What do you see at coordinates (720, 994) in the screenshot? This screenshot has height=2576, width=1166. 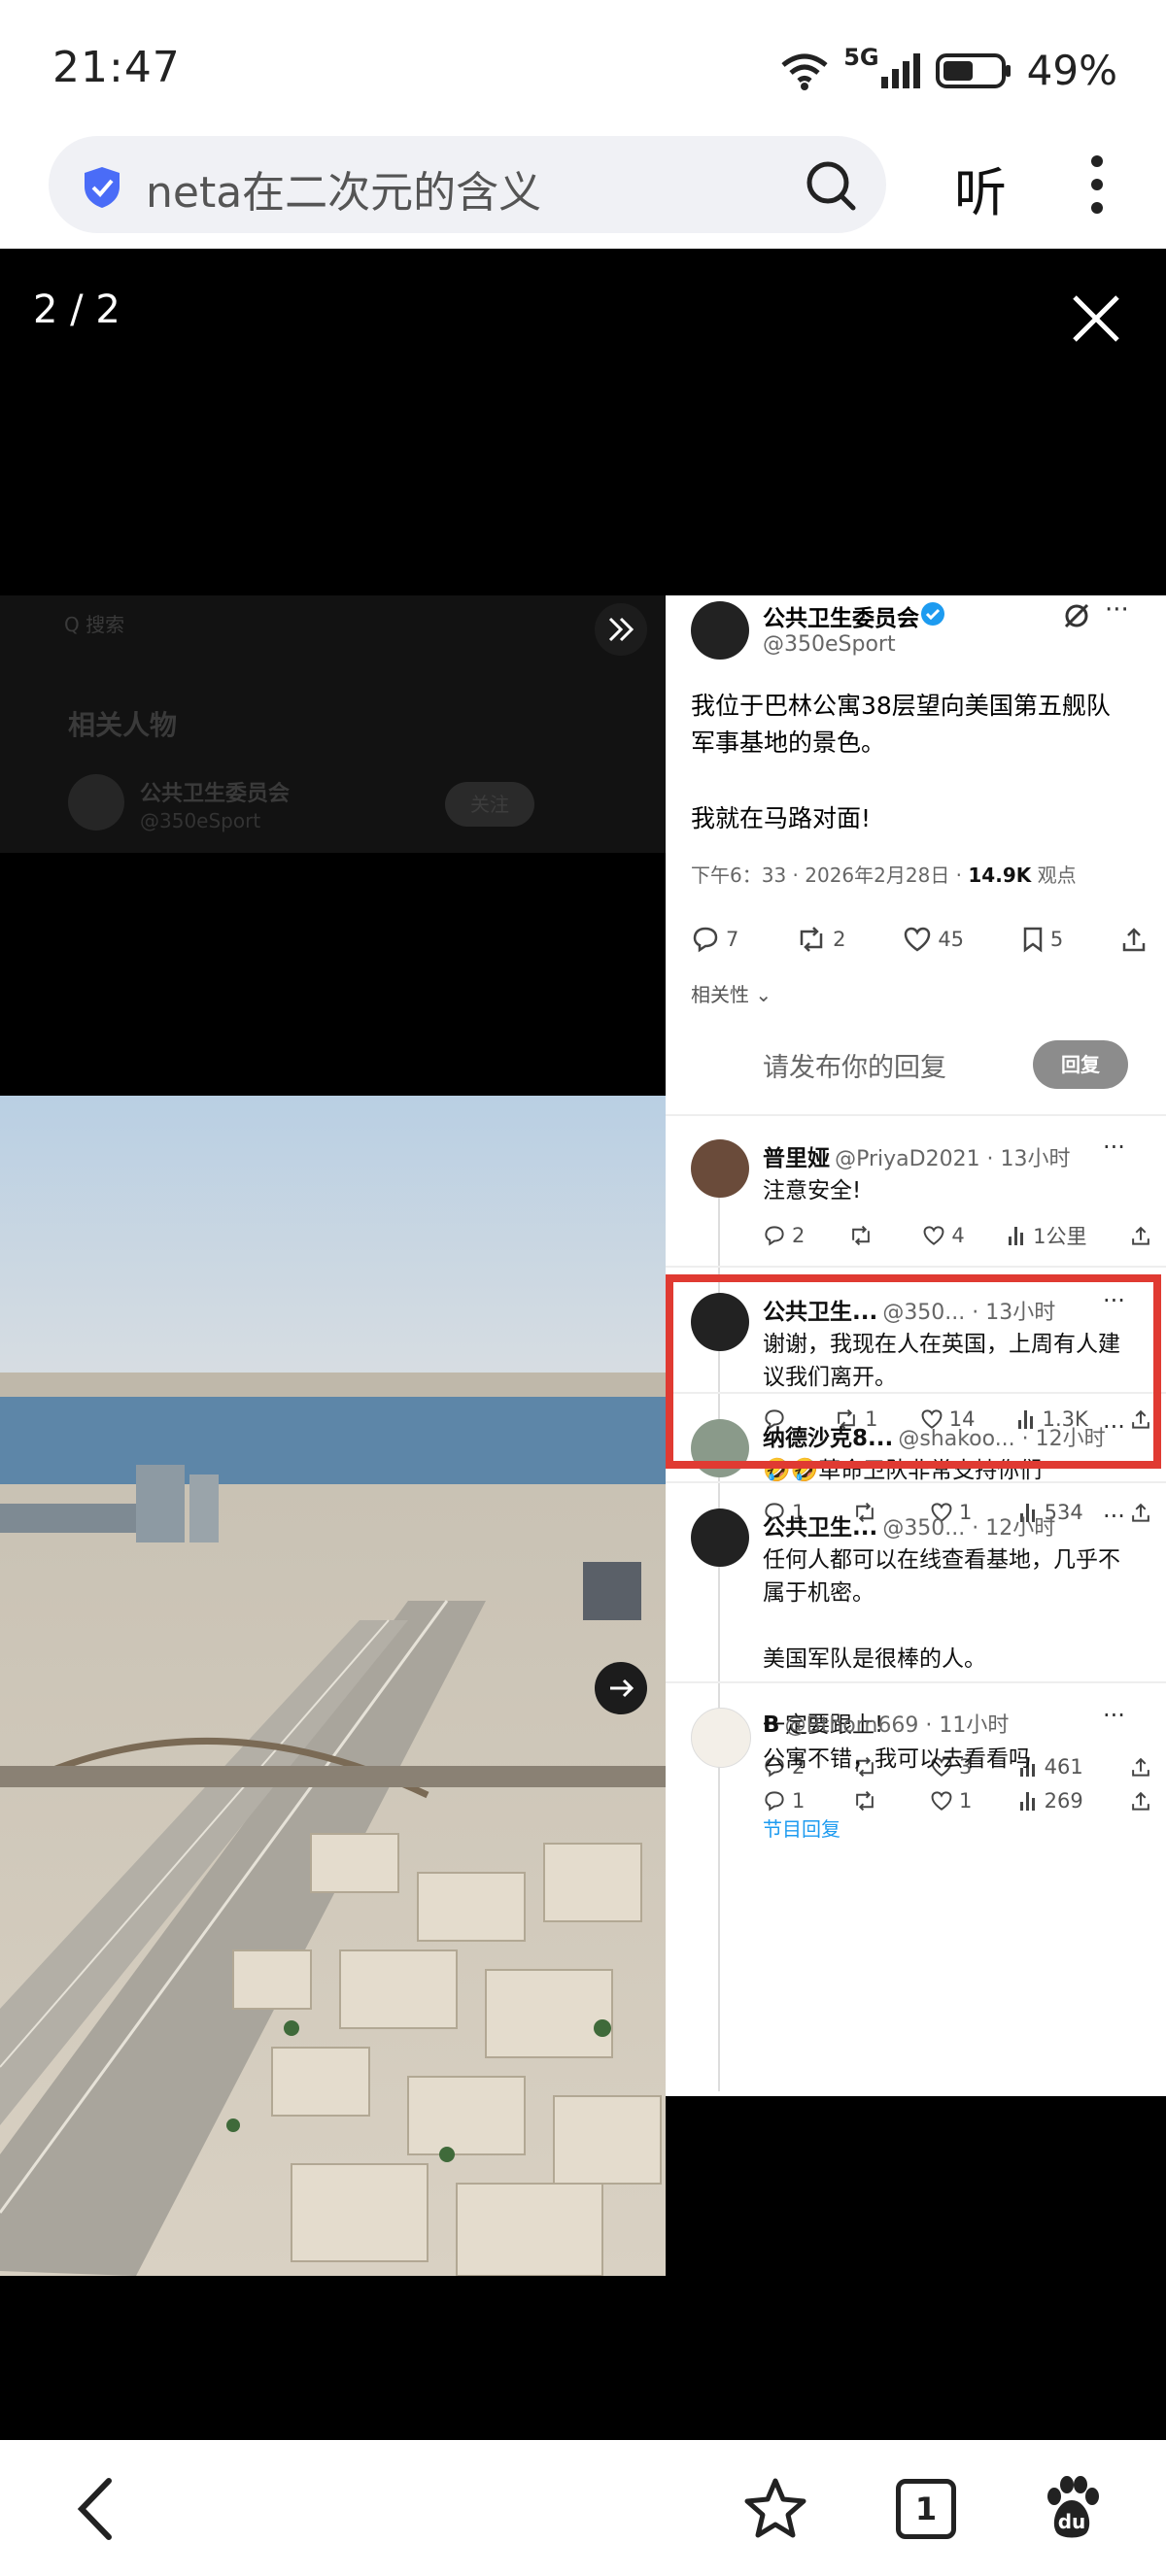 I see `sort-label: 相关性` at bounding box center [720, 994].